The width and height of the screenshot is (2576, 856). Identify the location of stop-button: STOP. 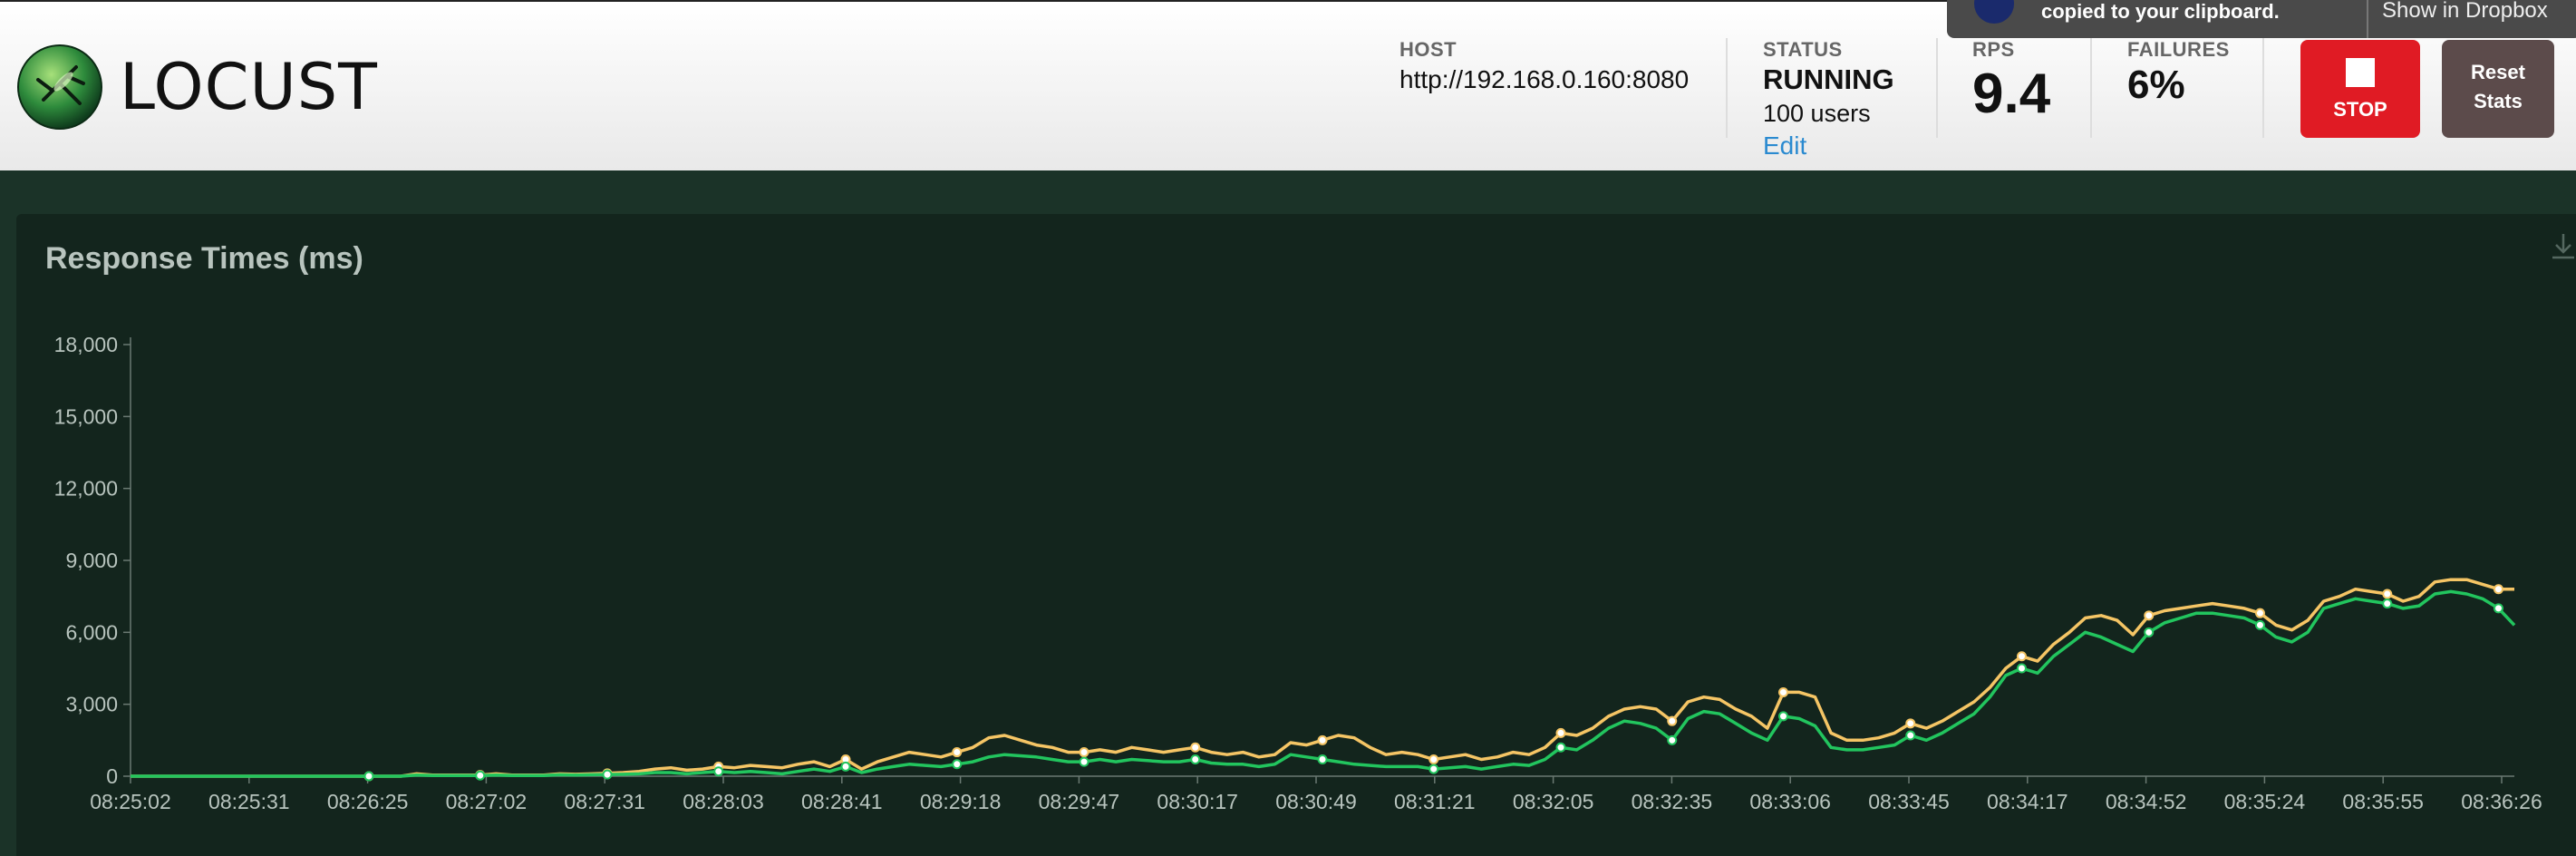
(2360, 89).